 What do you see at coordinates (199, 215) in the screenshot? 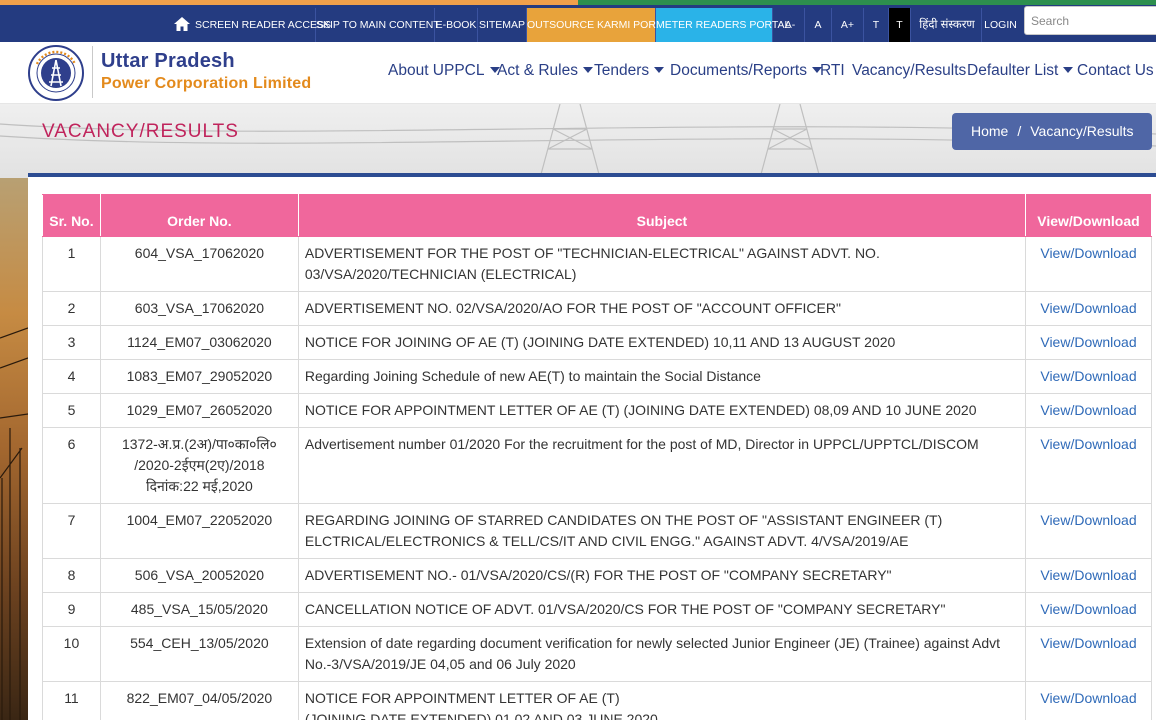
I see `column-header-order-no: Order No.` at bounding box center [199, 215].